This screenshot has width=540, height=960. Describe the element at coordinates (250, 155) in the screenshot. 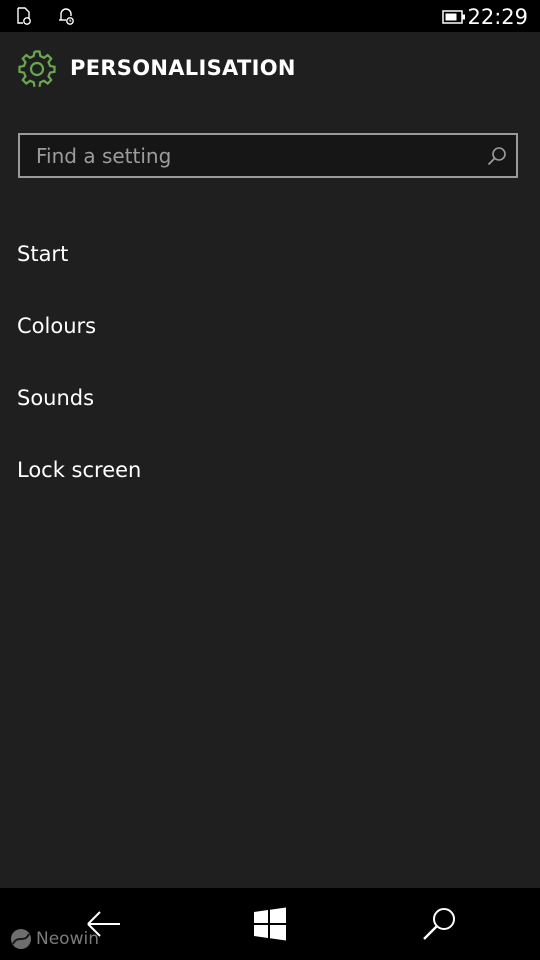

I see `search-input` at that location.